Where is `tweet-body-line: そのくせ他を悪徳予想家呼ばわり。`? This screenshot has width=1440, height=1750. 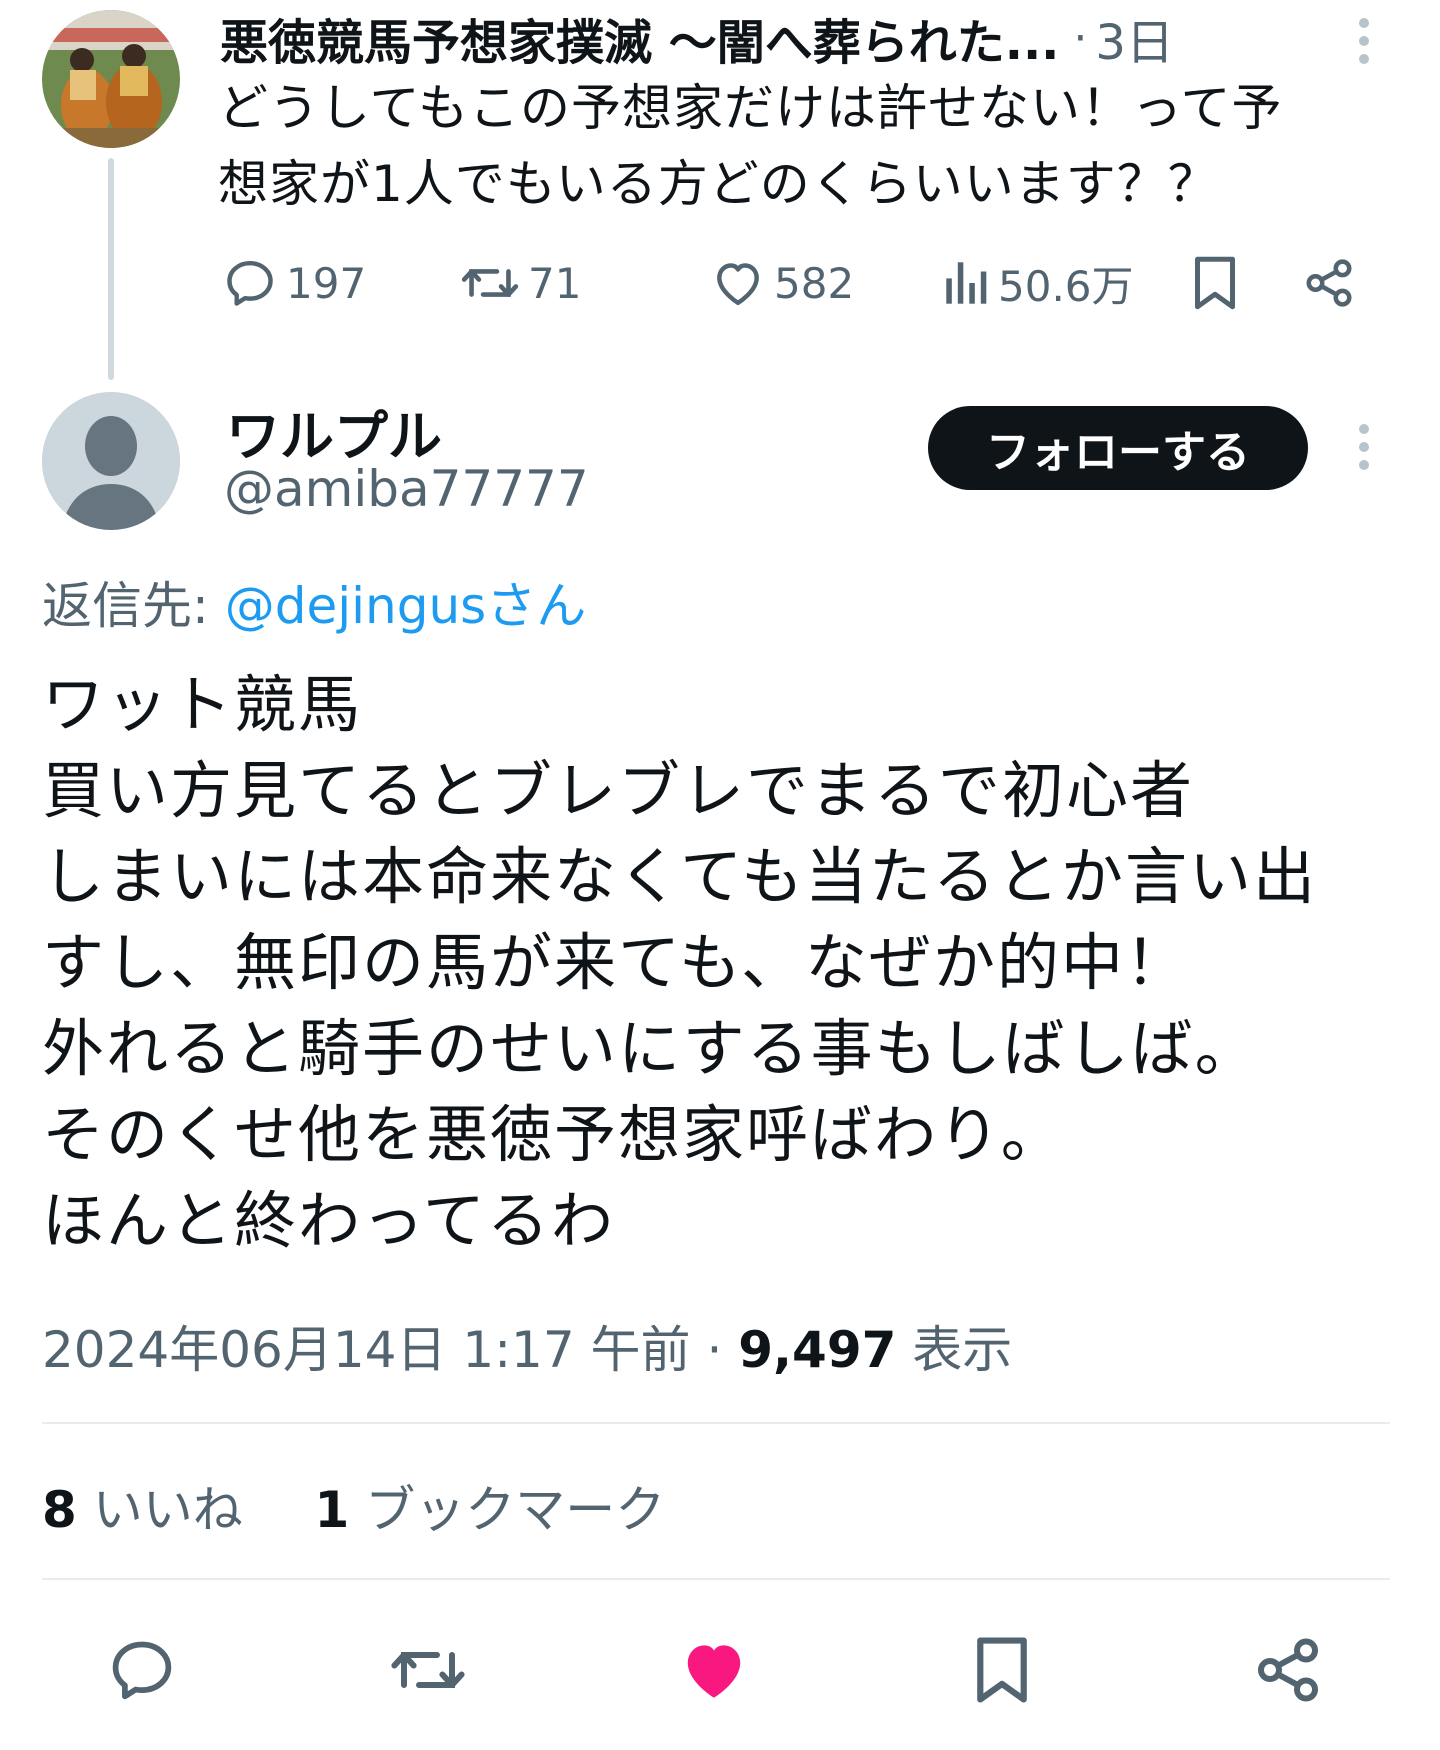
tweet-body-line: そのくせ他を悪徳予想家呼ばわり。 is located at coordinates (553, 1134).